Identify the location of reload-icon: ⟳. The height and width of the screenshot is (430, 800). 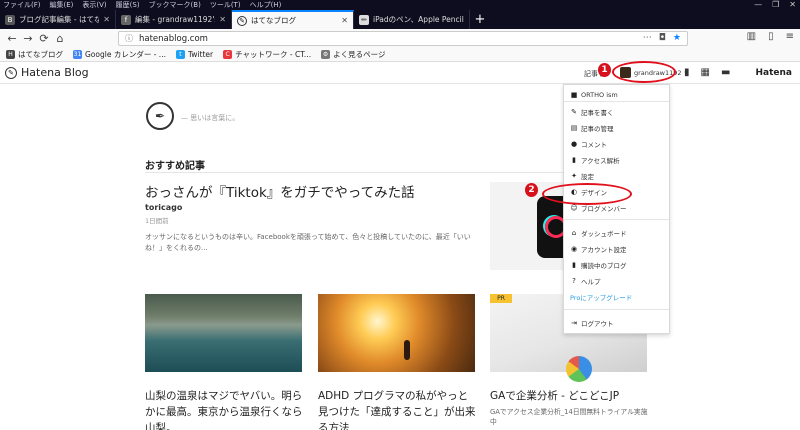
(44, 38).